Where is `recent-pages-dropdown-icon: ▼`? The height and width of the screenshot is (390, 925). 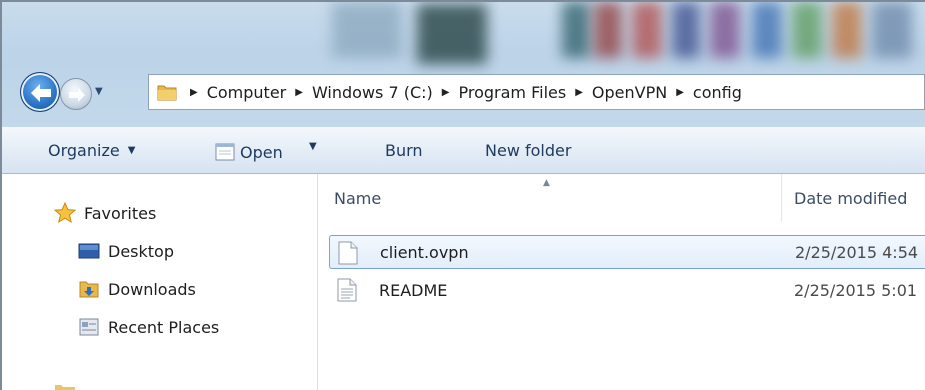 recent-pages-dropdown-icon: ▼ is located at coordinates (101, 92).